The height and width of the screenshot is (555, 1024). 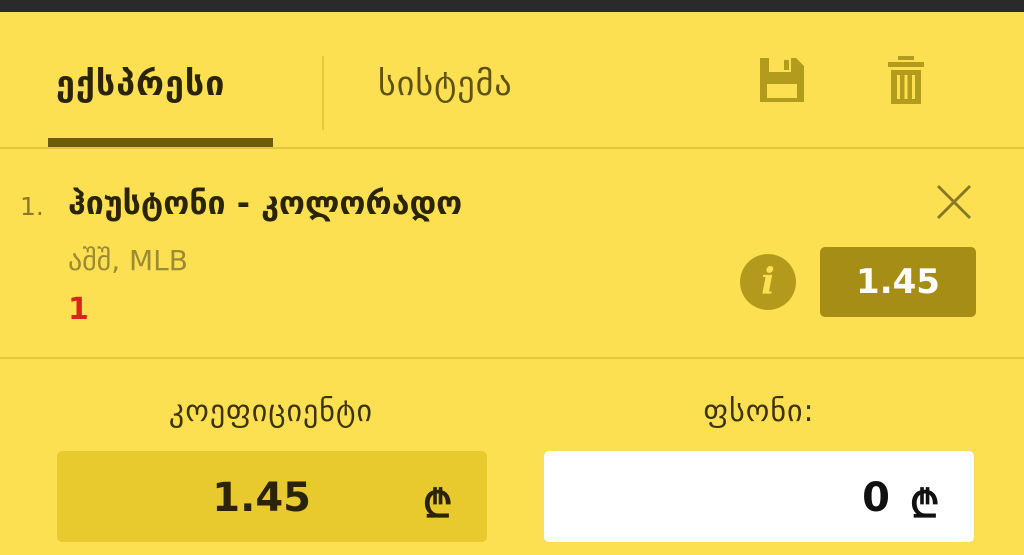 I want to click on tab-system: სისტემა, so click(x=445, y=84).